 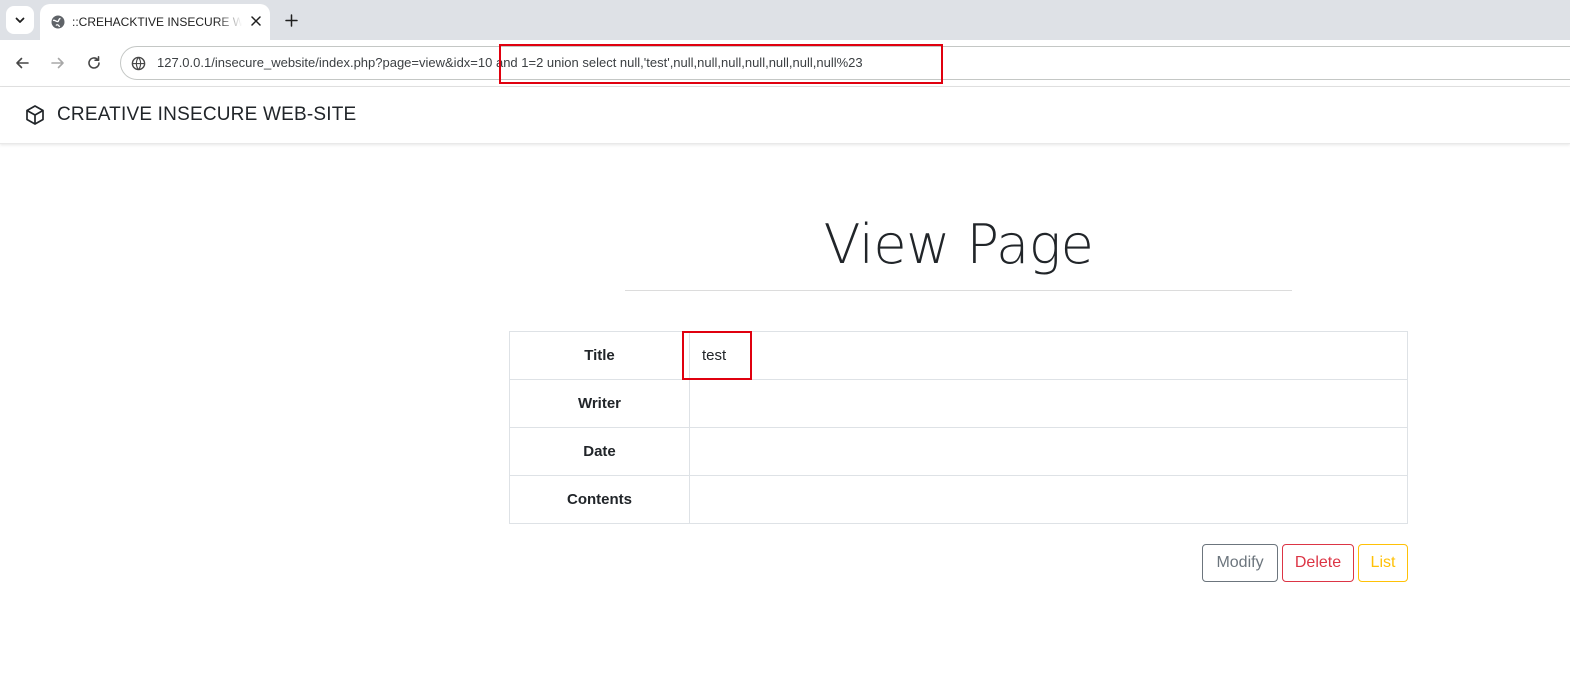 I want to click on row-label: Contents, so click(x=599, y=499).